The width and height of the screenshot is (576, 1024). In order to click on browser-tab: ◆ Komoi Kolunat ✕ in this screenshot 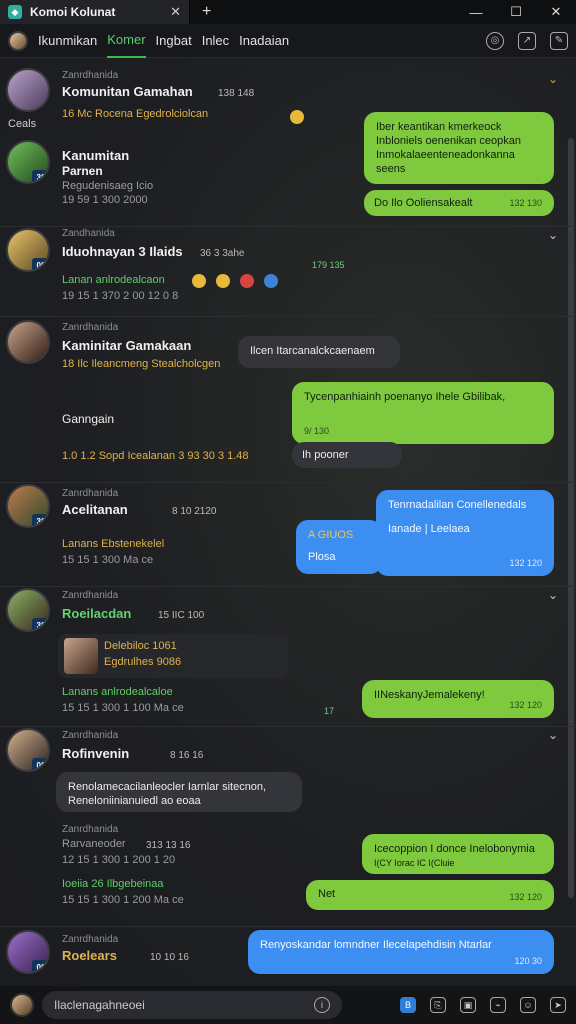, I will do `click(95, 12)`.